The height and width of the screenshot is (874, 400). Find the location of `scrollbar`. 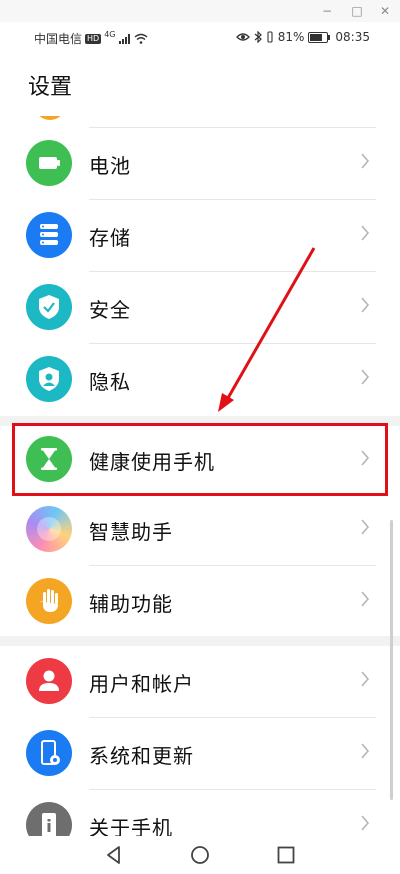

scrollbar is located at coordinates (391, 660).